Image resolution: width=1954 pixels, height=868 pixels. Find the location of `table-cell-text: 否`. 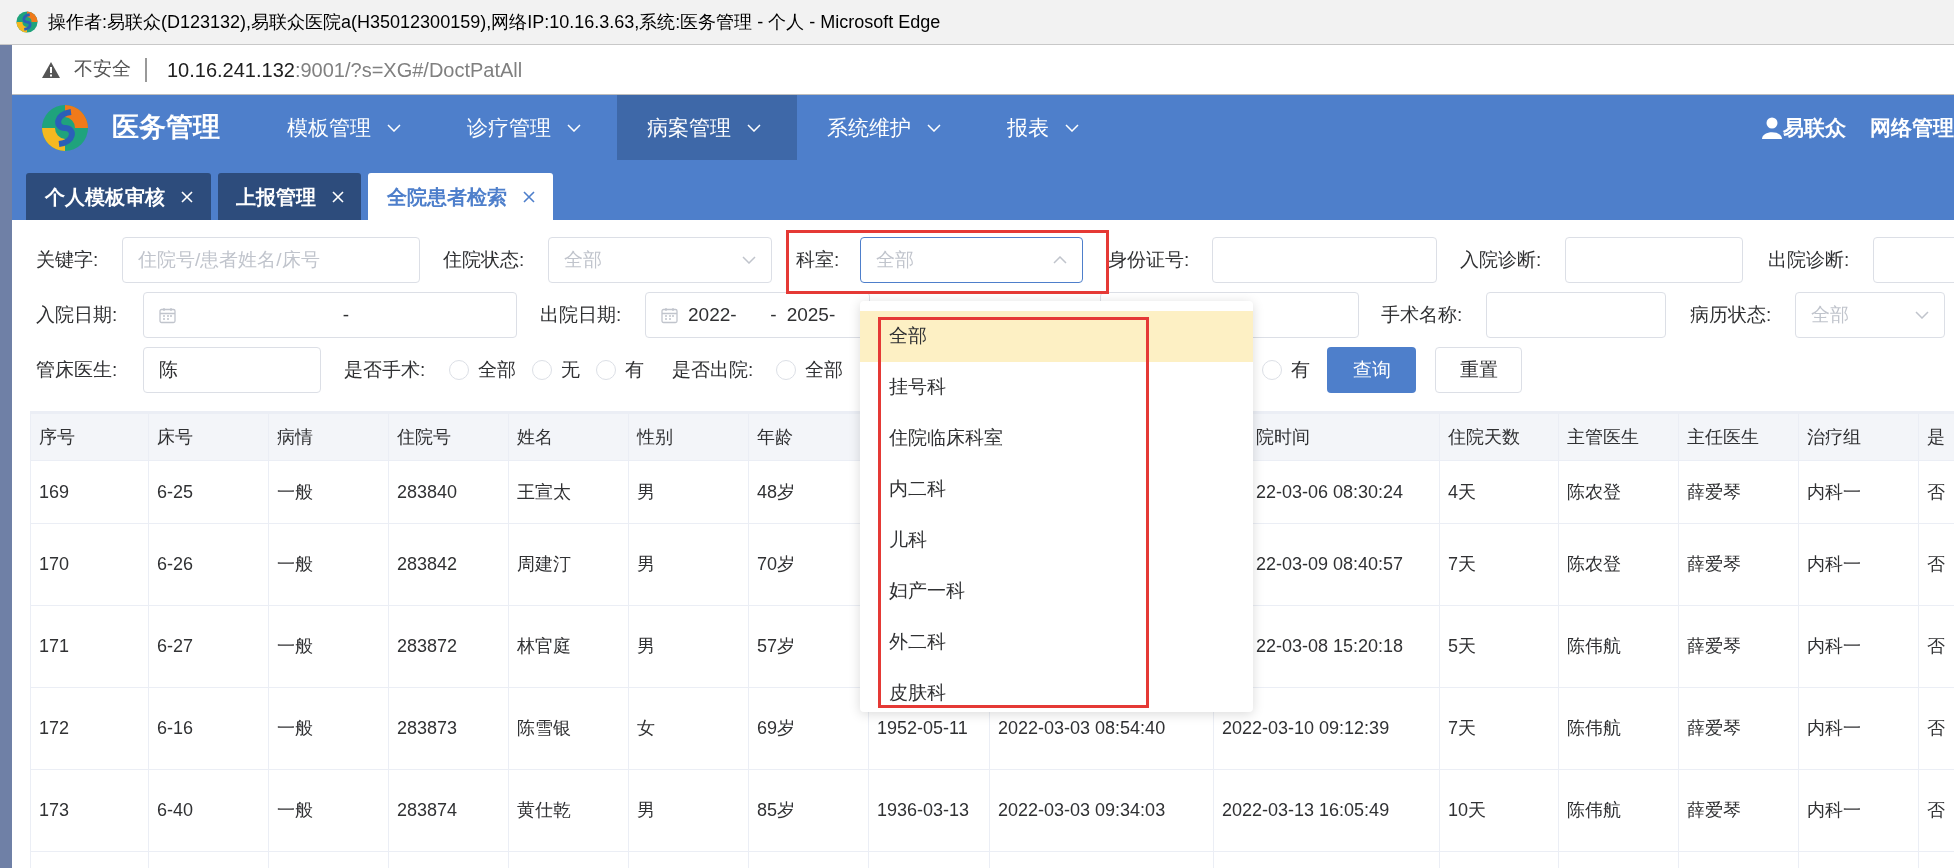

table-cell-text: 否 is located at coordinates (1936, 810).